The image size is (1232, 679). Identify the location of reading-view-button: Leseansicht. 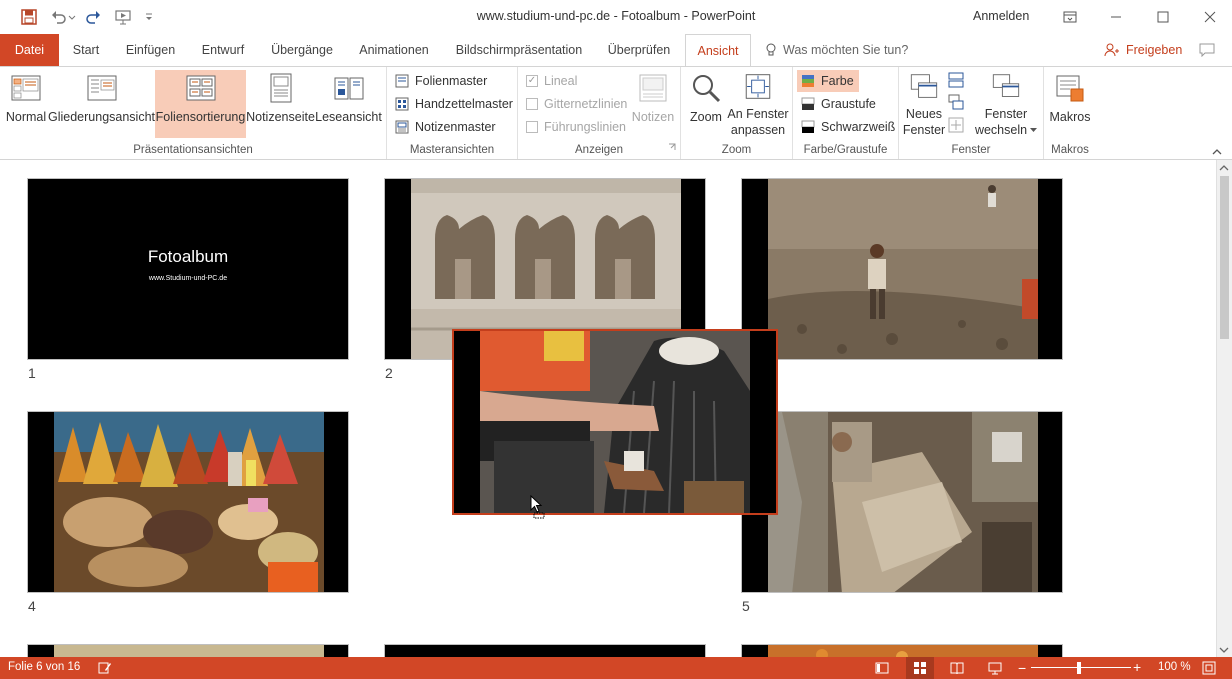
(348, 104).